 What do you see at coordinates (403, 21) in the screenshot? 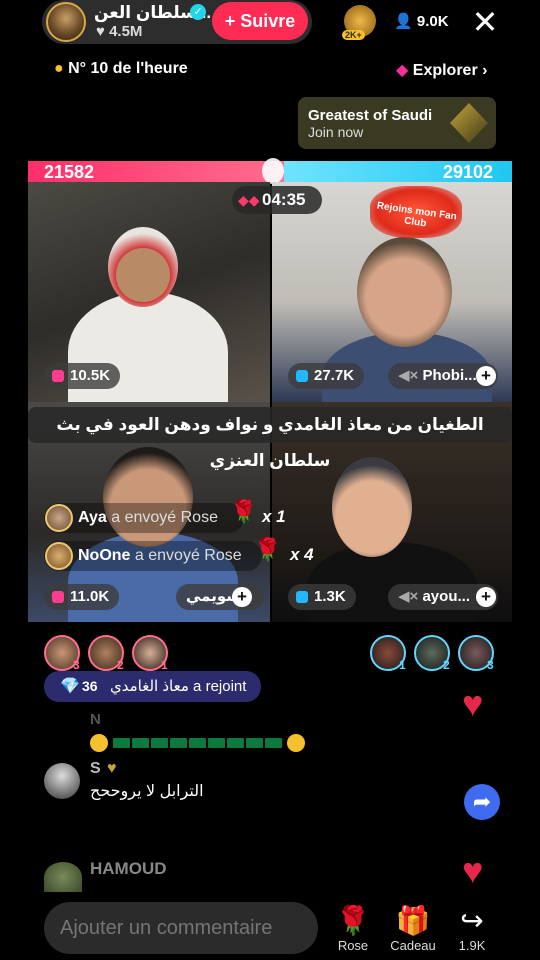
I see `person-icon: 👤` at bounding box center [403, 21].